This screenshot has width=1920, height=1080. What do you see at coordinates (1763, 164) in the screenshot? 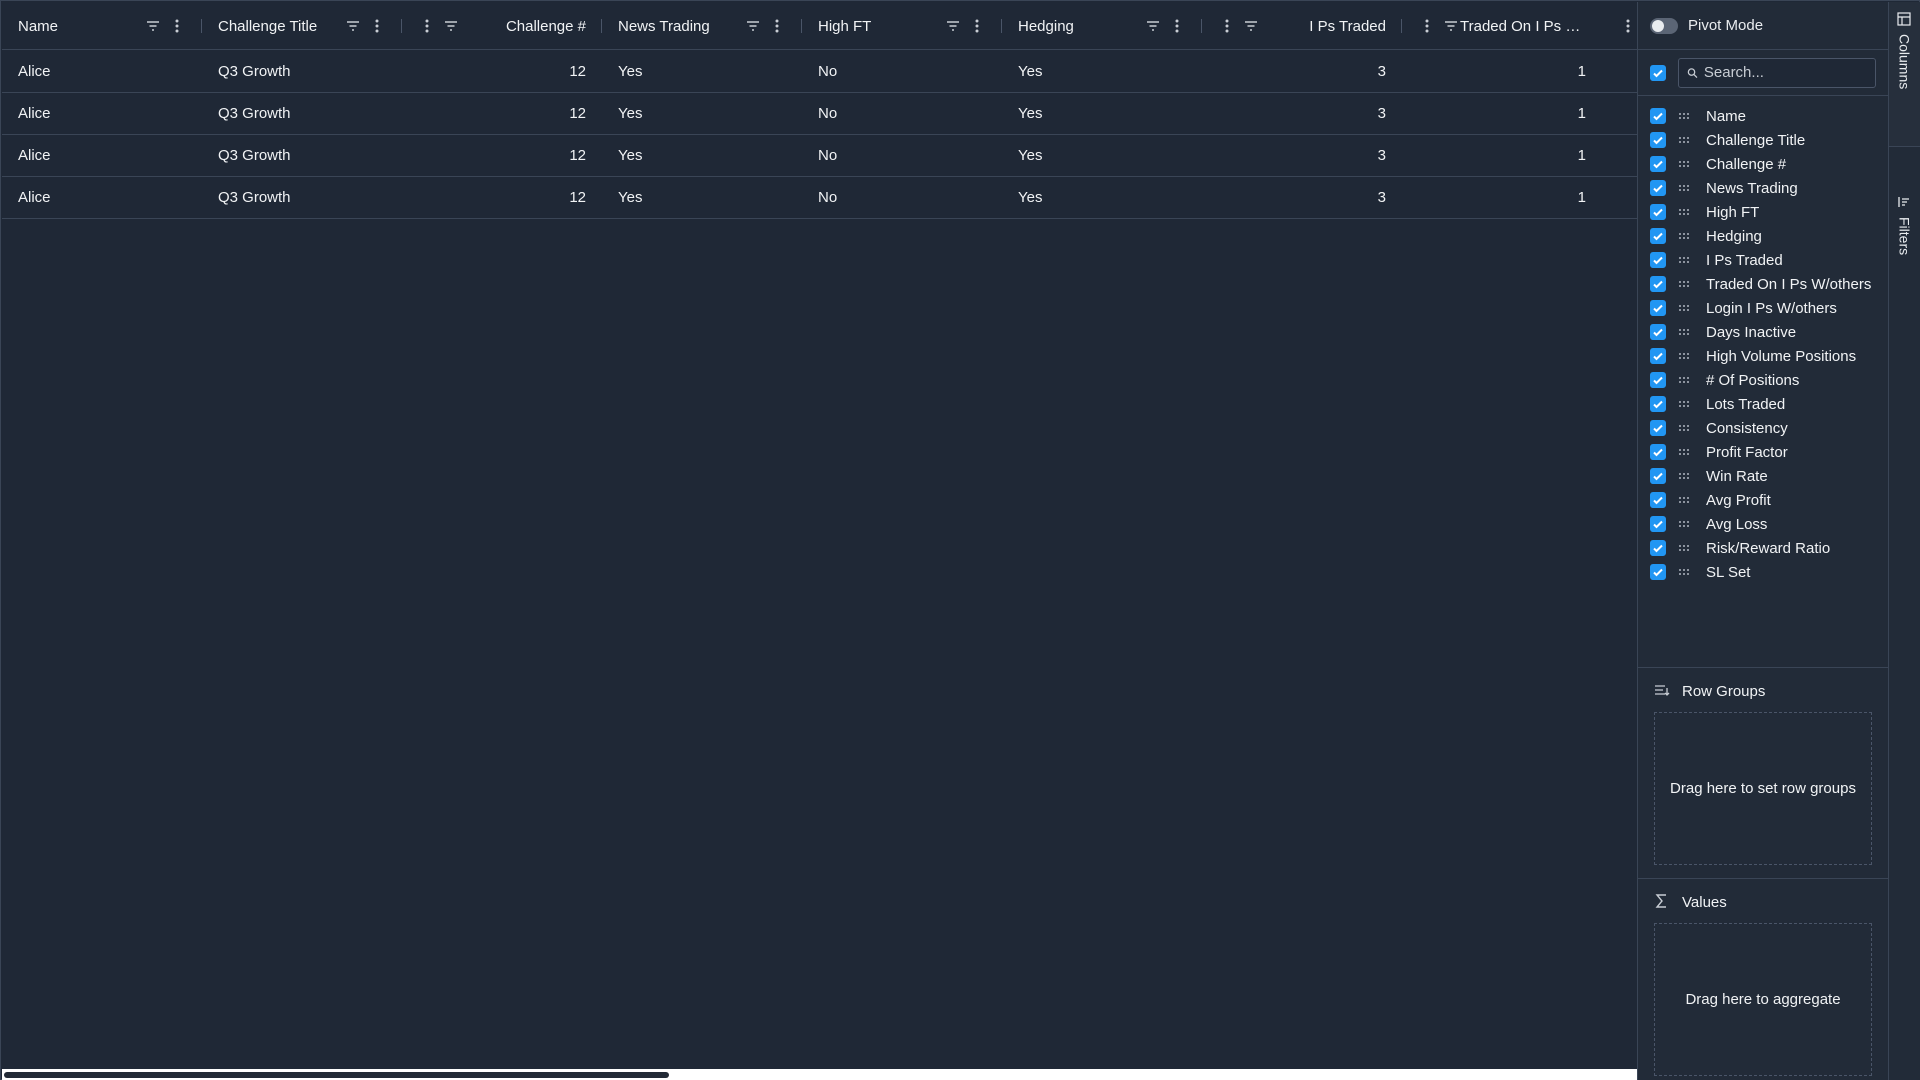
I see `column-list-item: Challenge #` at bounding box center [1763, 164].